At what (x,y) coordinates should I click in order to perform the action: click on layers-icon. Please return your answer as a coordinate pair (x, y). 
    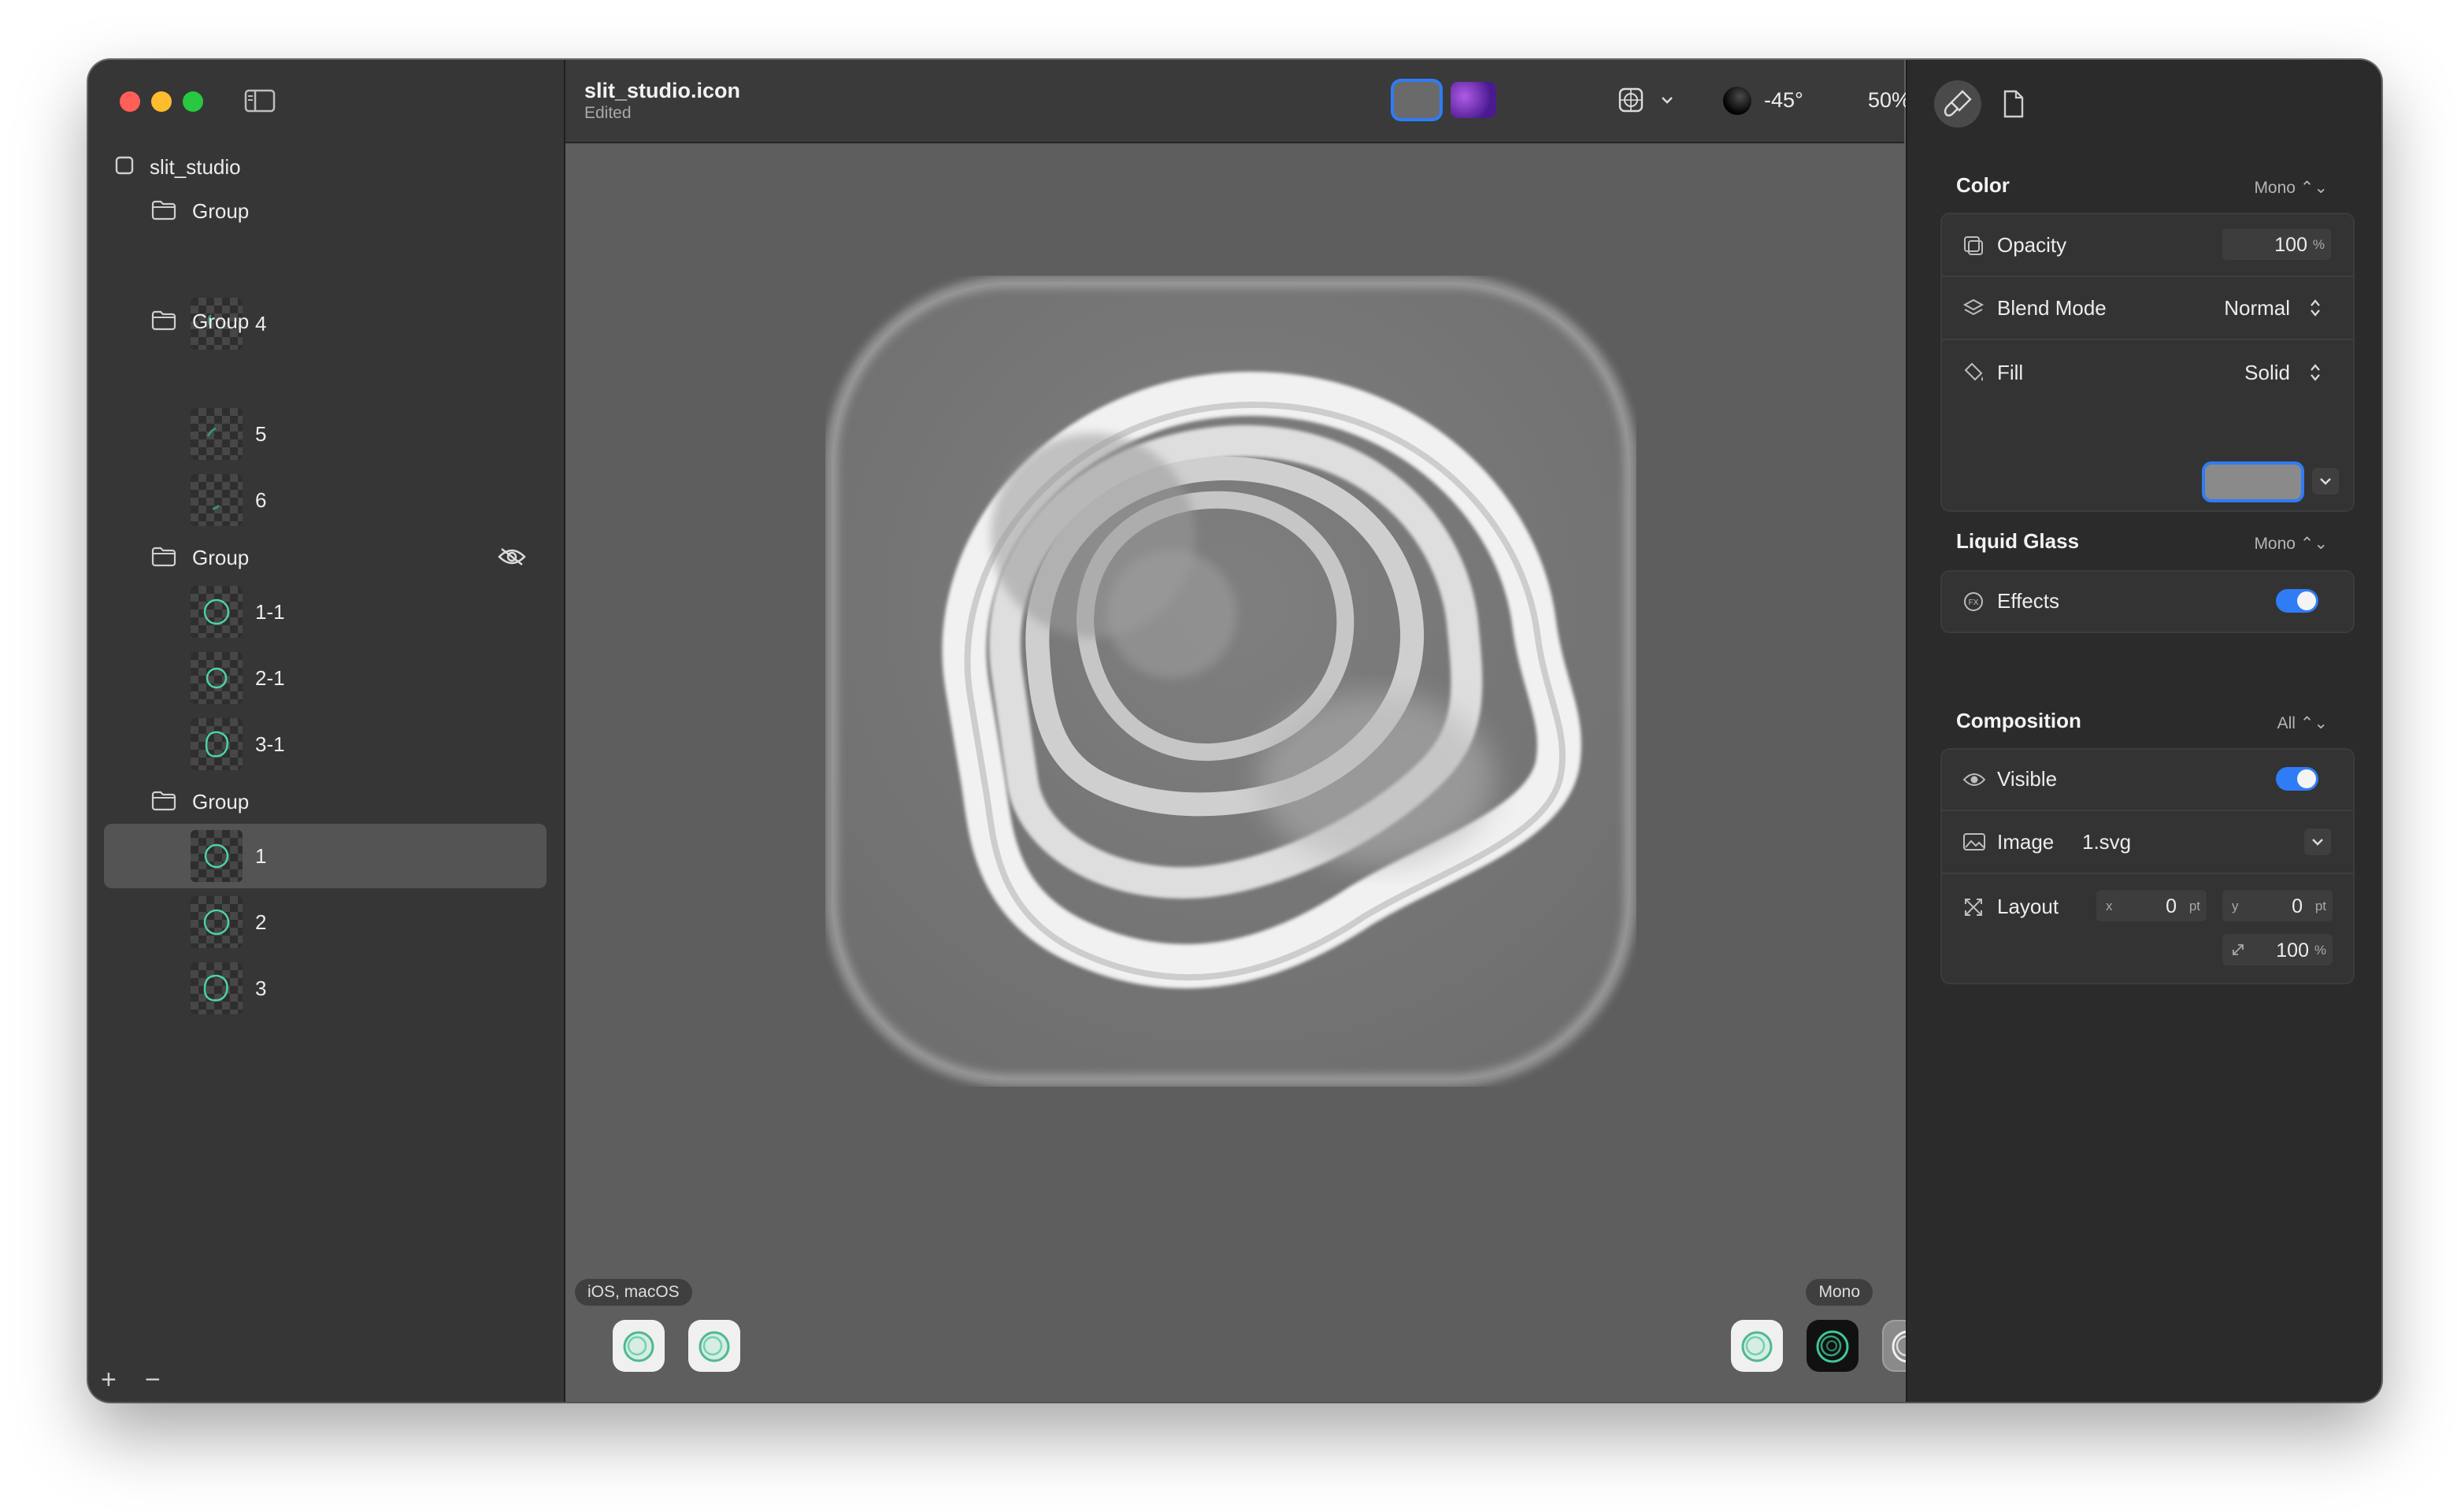
    Looking at the image, I should click on (1973, 307).